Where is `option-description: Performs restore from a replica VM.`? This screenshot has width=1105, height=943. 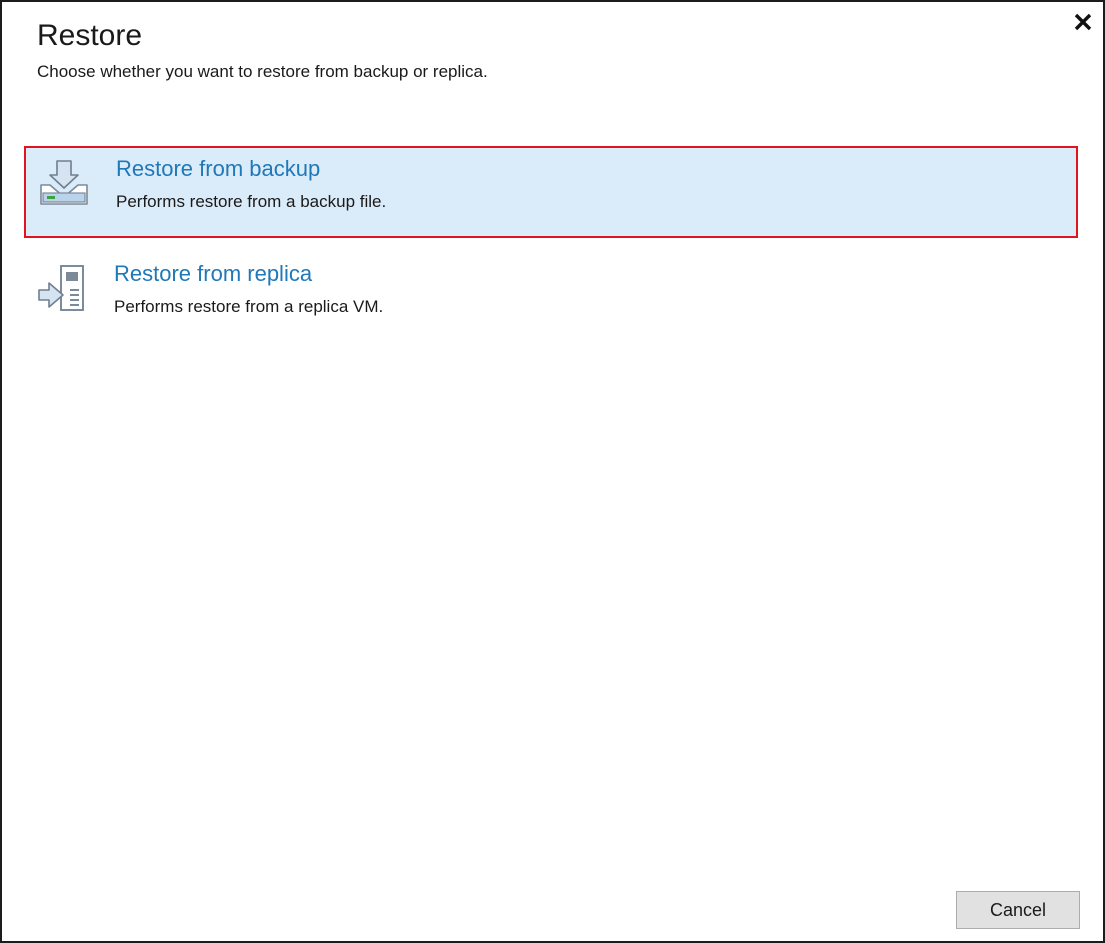
option-description: Performs restore from a replica VM. is located at coordinates (249, 306).